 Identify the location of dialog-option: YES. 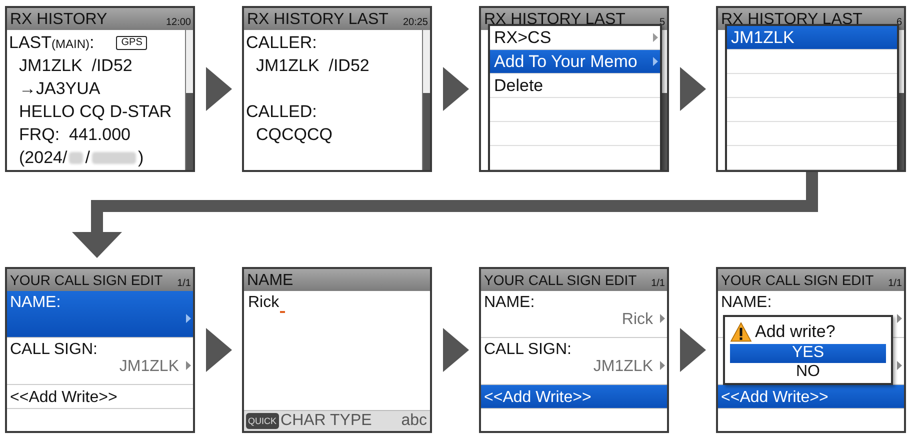
(808, 353).